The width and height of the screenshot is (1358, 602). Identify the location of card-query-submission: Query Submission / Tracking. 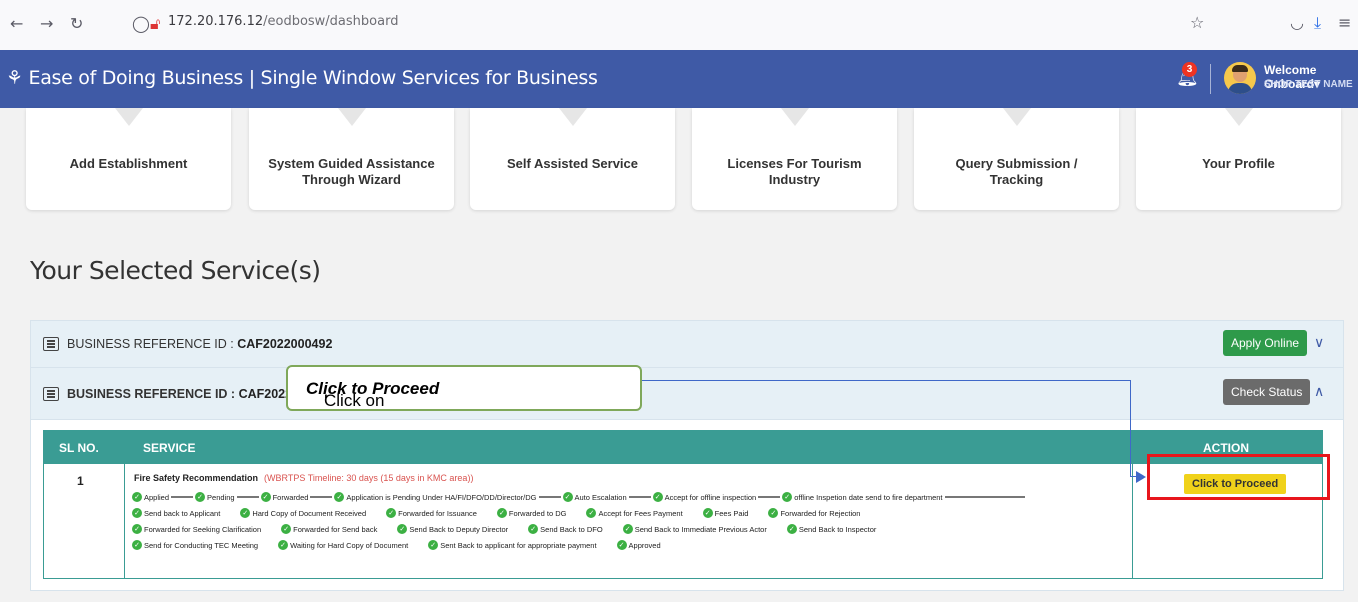
(1016, 159).